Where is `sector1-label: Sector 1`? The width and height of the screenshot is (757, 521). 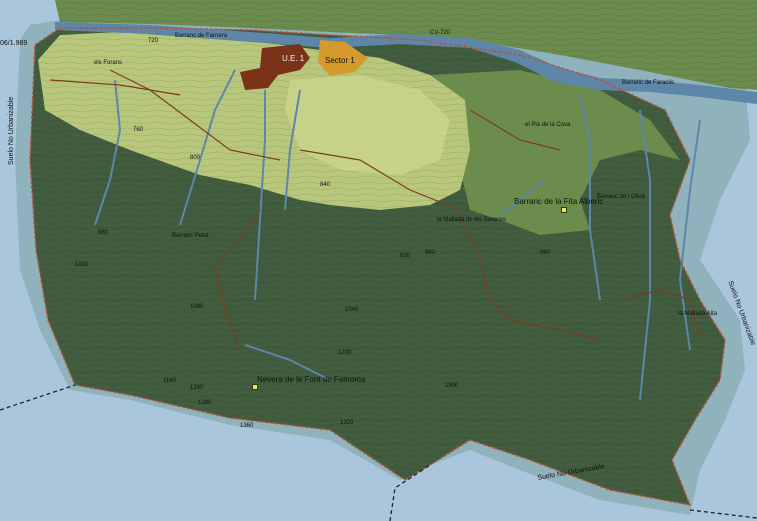
sector1-label: Sector 1 is located at coordinates (340, 60).